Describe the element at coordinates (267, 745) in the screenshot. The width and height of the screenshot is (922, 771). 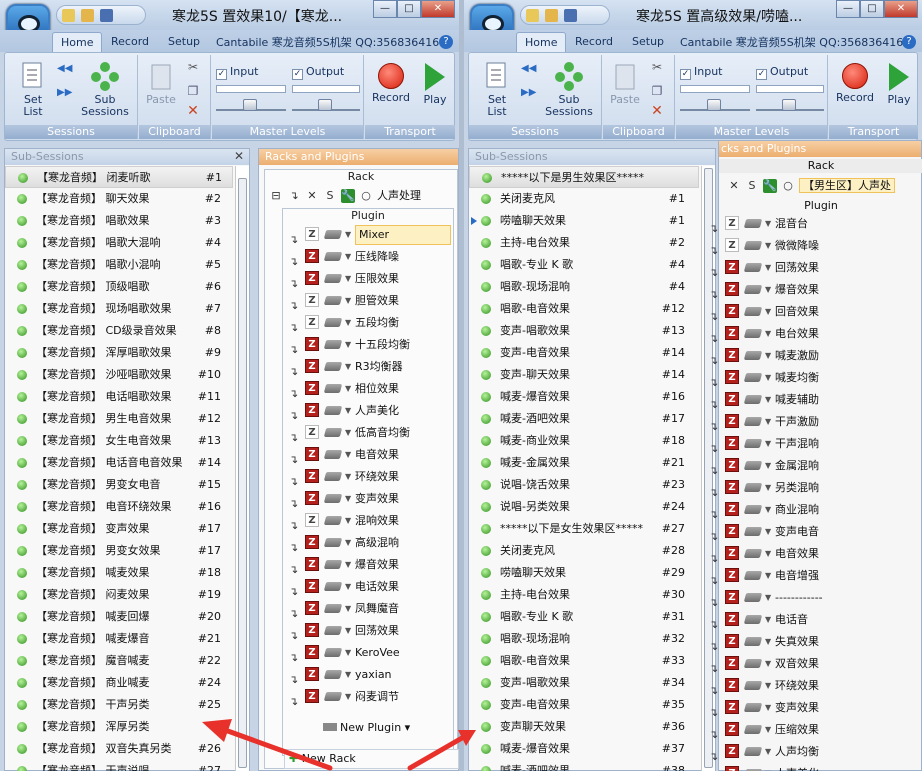
I see `left-arrow` at that location.